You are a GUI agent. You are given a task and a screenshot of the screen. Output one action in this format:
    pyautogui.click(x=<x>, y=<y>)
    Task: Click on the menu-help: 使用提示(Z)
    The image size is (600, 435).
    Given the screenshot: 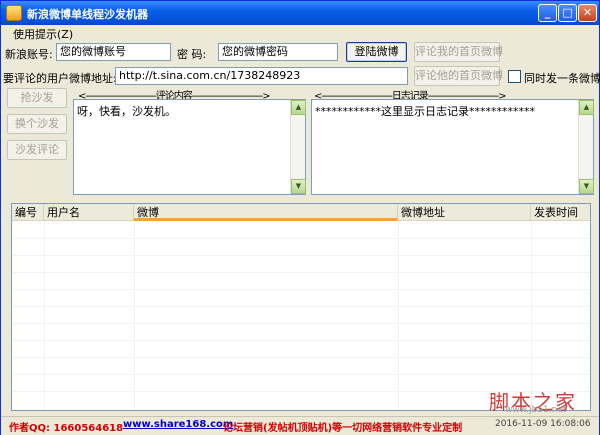 What is the action you would take?
    pyautogui.click(x=43, y=34)
    